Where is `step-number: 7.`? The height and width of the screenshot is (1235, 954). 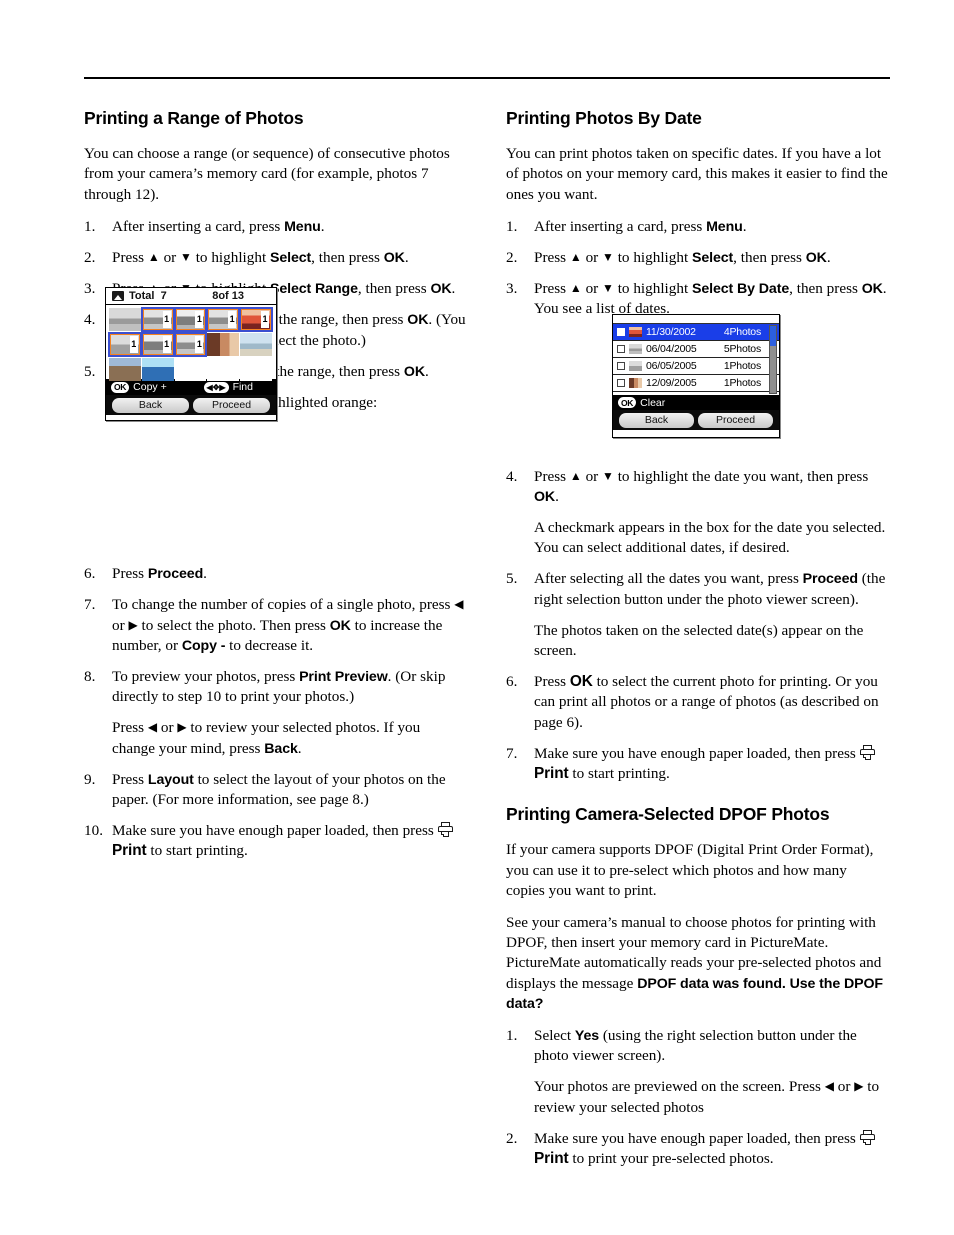 step-number: 7. is located at coordinates (90, 605).